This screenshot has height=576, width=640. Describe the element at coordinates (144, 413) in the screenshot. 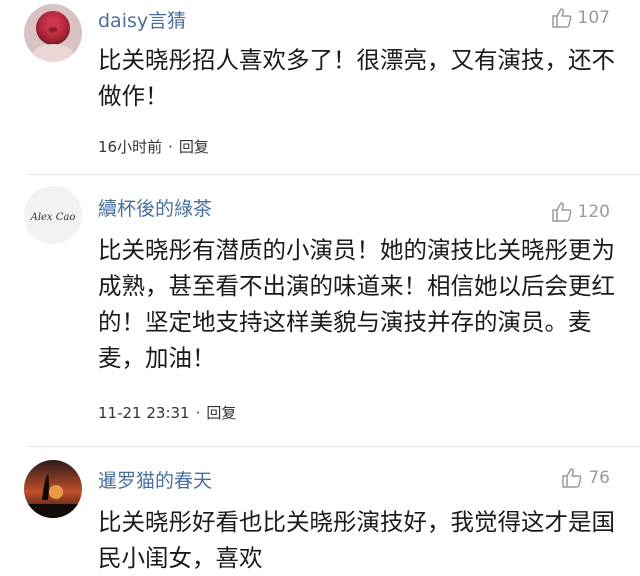

I see `timestamp: 11-21 23:31` at that location.